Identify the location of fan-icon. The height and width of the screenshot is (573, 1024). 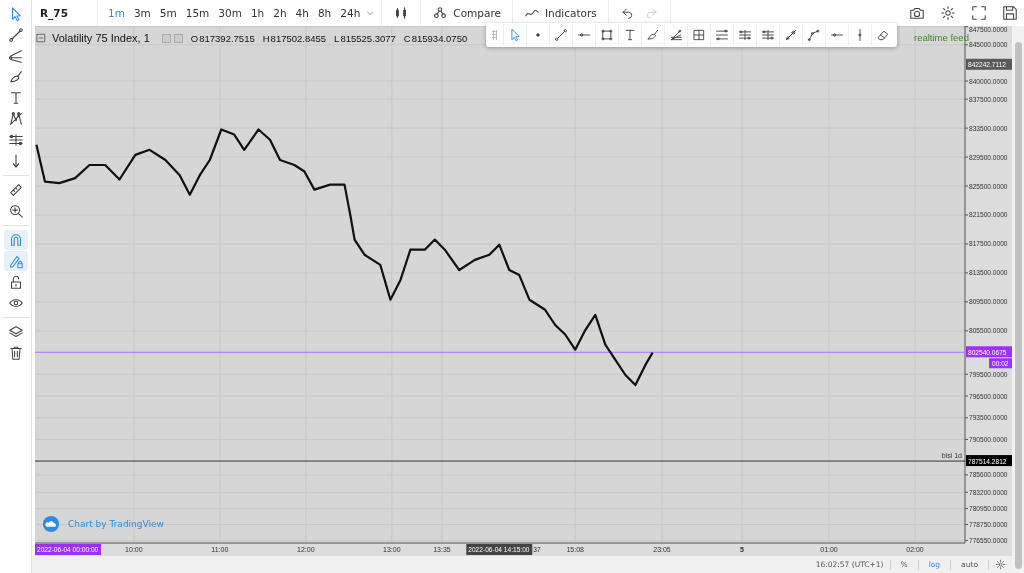
(676, 35).